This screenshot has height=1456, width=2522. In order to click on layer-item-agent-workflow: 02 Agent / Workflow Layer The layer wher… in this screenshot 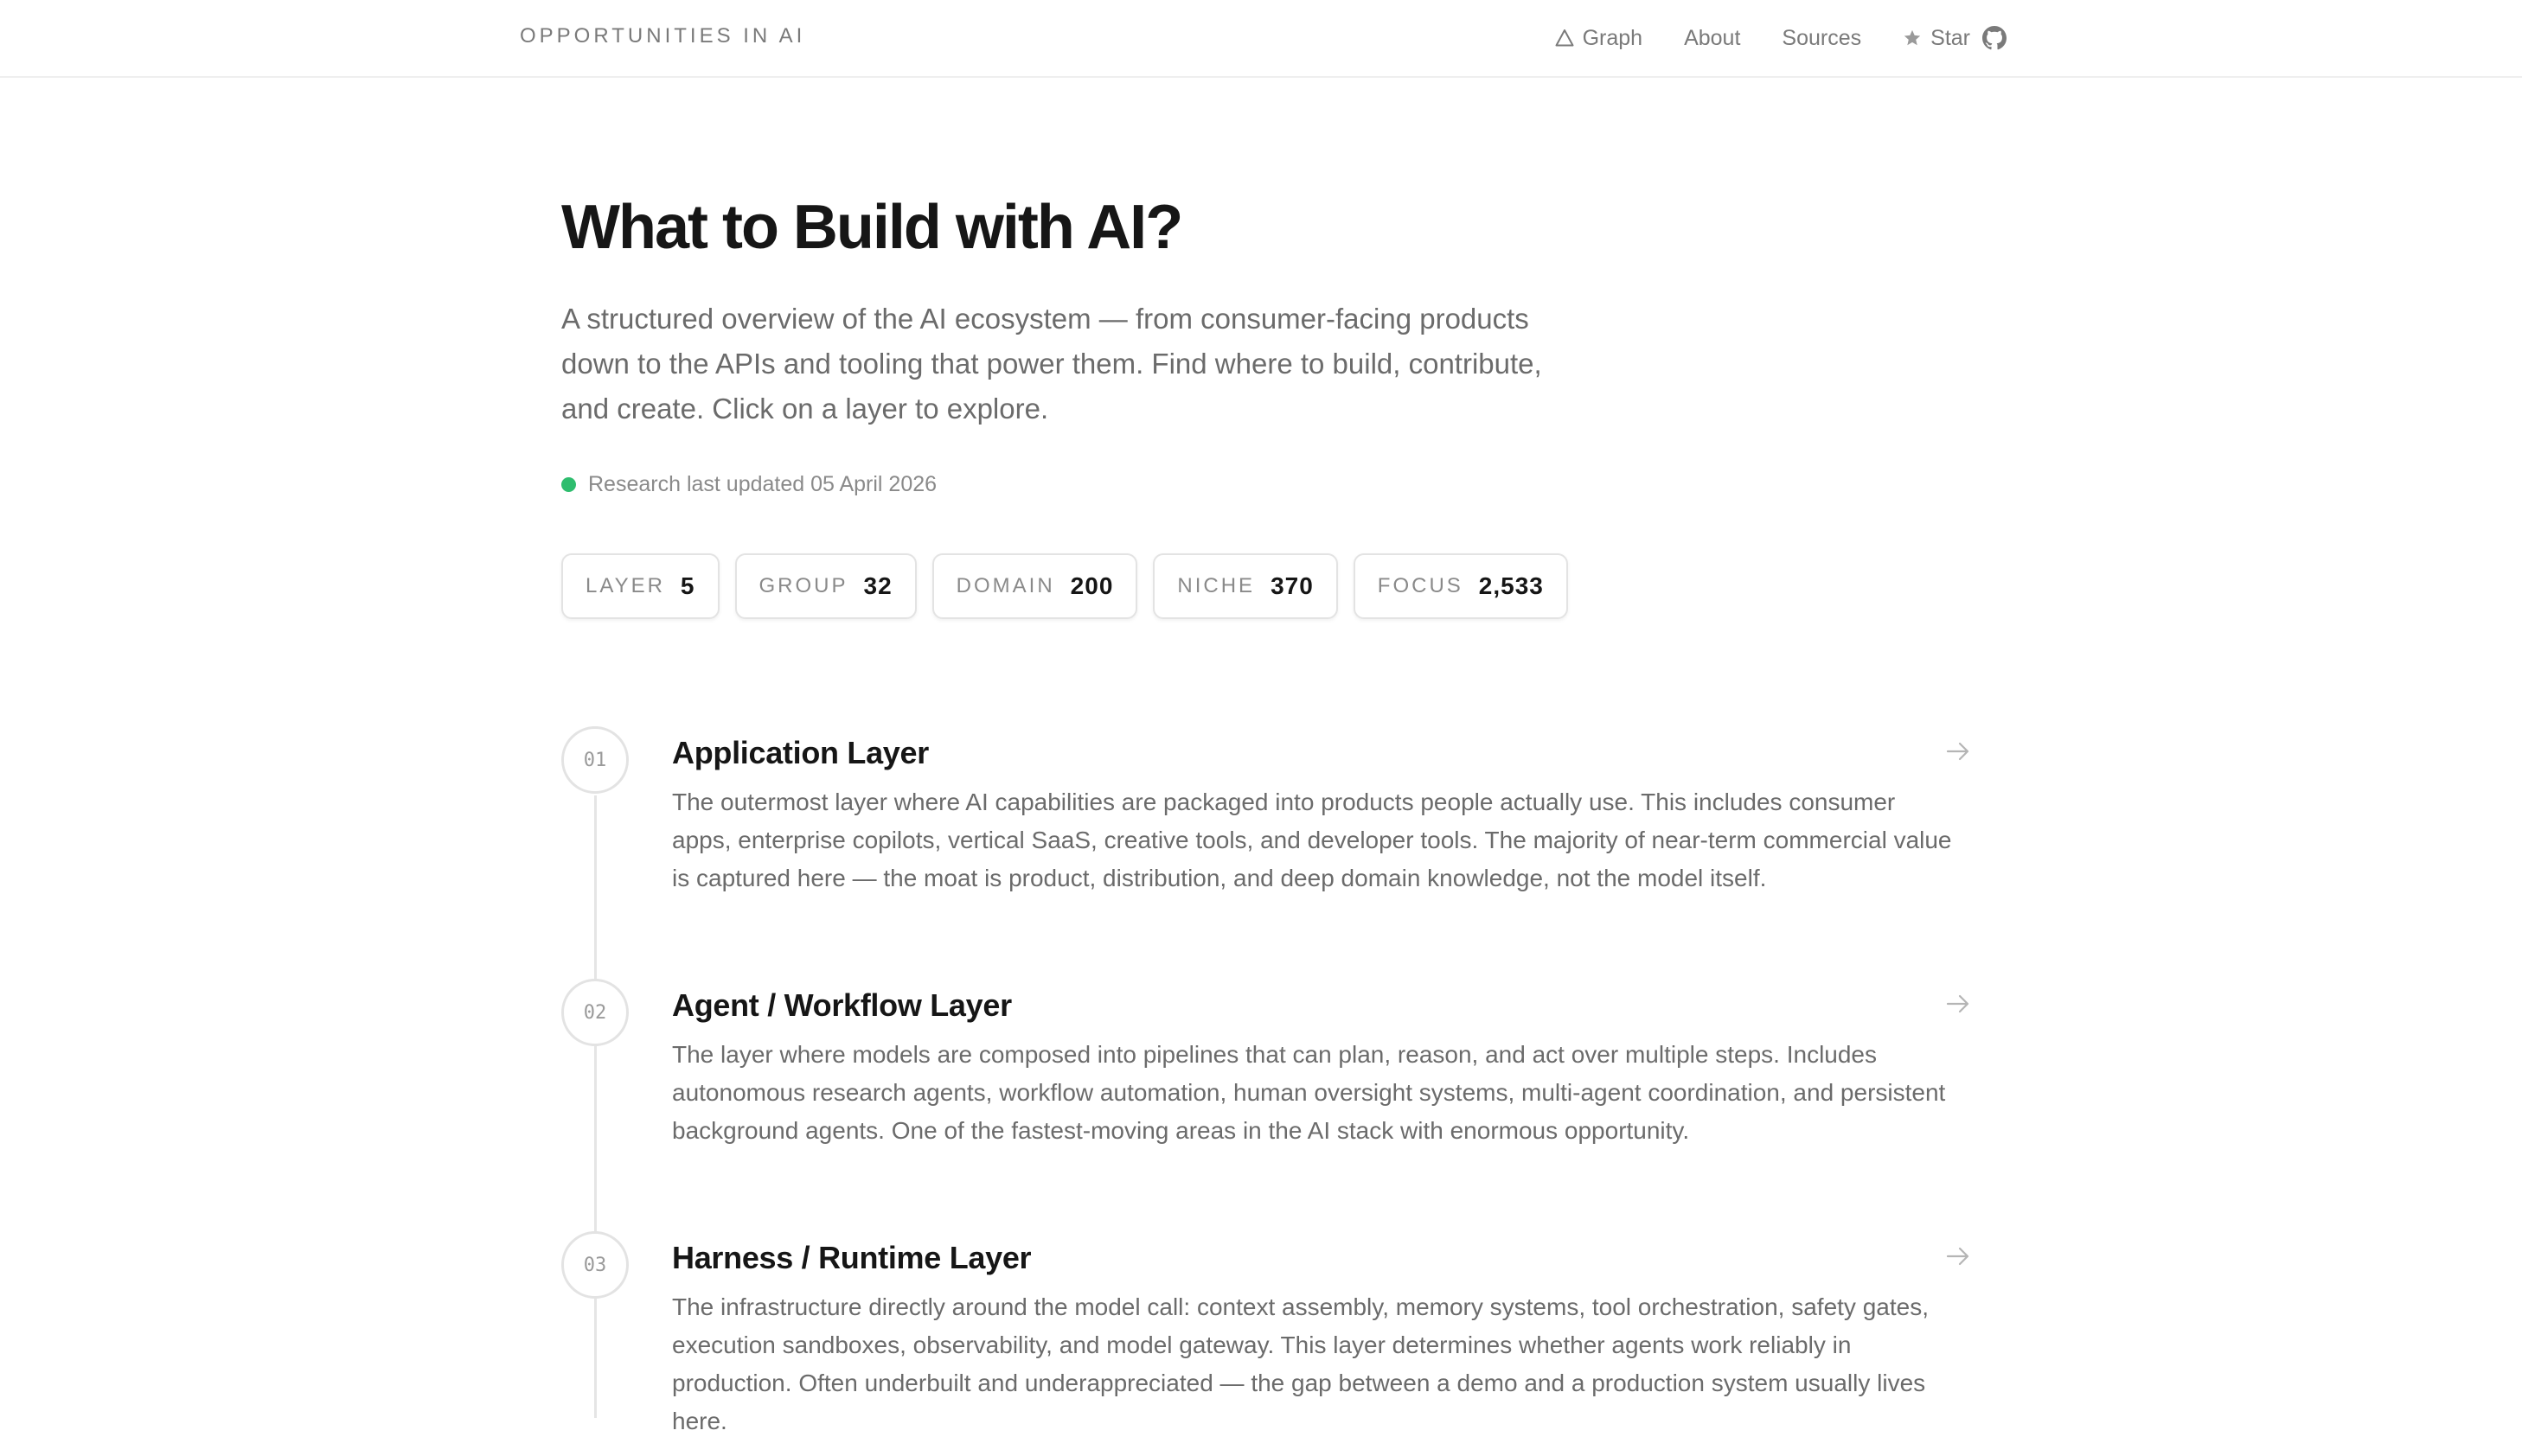, I will do `click(1266, 1092)`.